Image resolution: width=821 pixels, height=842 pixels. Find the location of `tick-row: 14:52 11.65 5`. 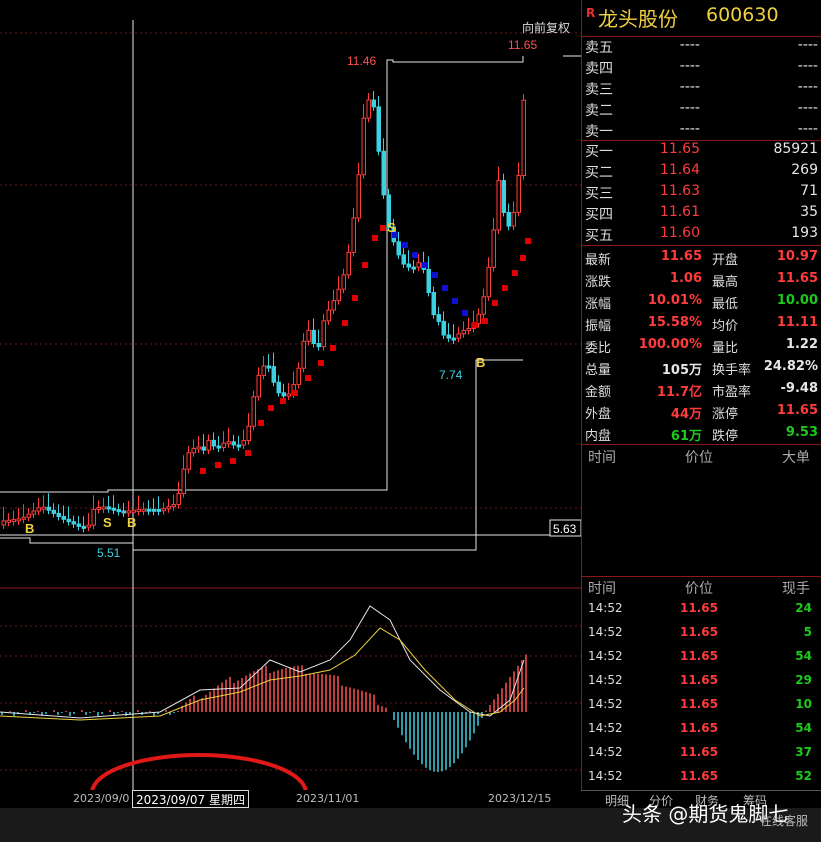

tick-row: 14:52 11.65 5 is located at coordinates (701, 633).